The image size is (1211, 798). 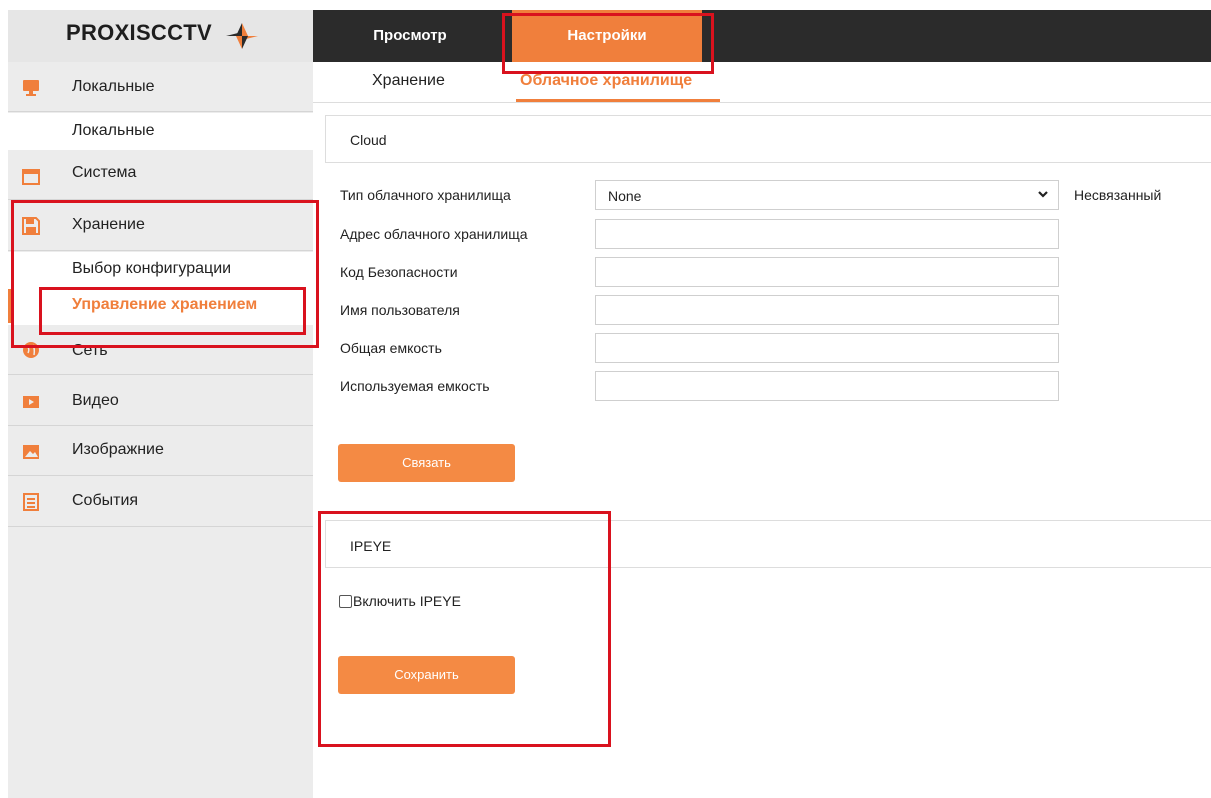 What do you see at coordinates (827, 348) in the screenshot?
I see `total-capacity-field` at bounding box center [827, 348].